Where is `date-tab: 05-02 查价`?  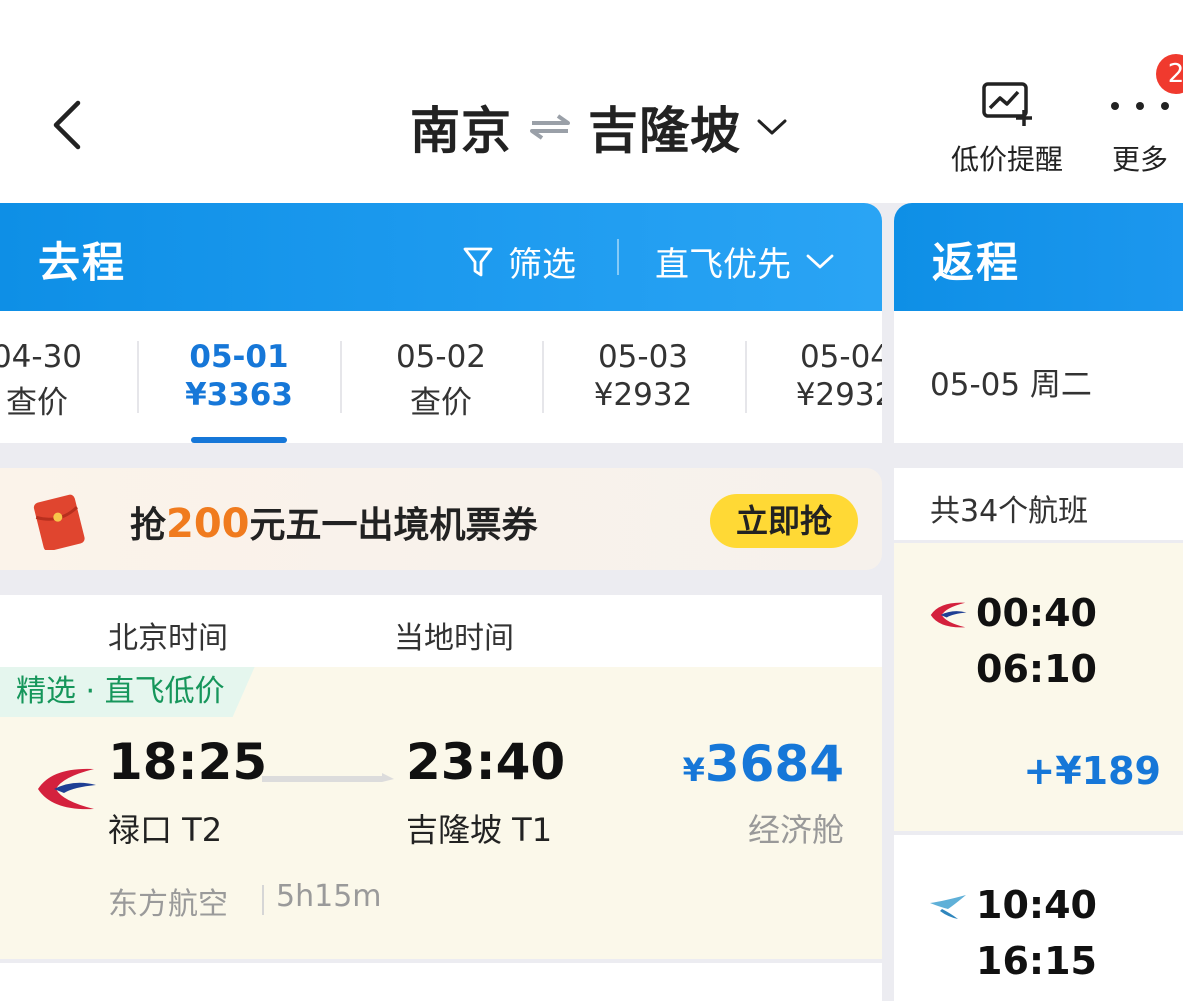 date-tab: 05-02 查价 is located at coordinates (441, 377).